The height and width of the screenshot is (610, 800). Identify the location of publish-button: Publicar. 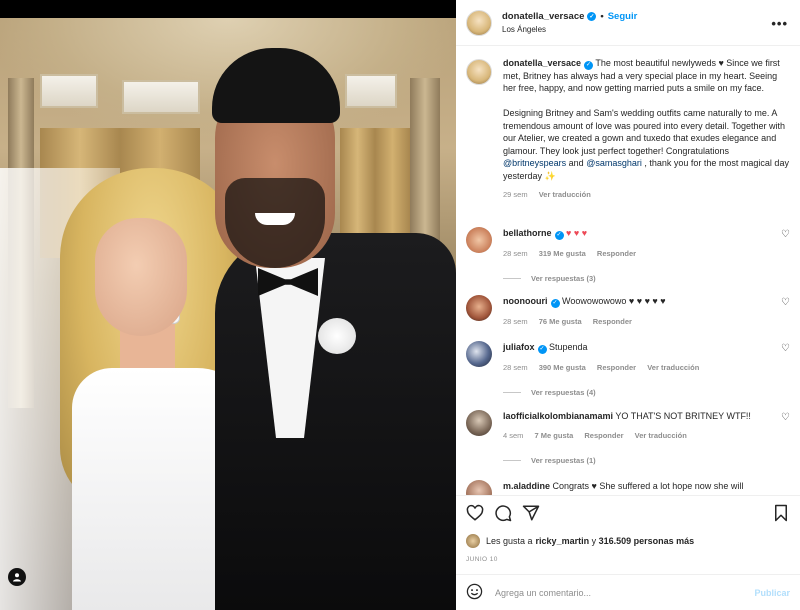
(772, 593).